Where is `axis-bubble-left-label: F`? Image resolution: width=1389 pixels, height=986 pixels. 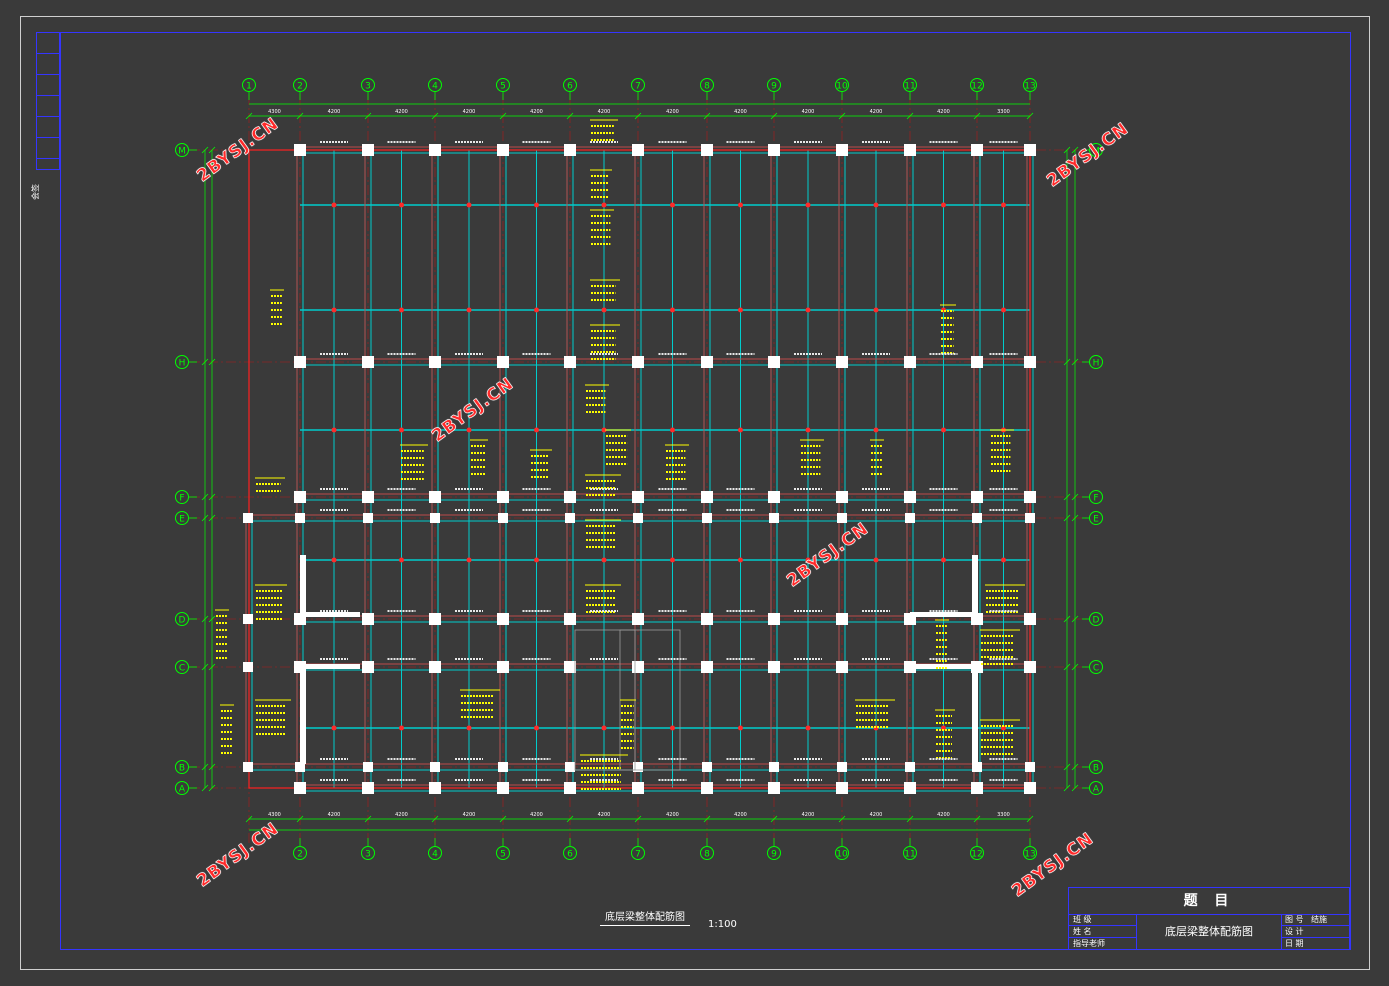 axis-bubble-left-label: F is located at coordinates (181, 499).